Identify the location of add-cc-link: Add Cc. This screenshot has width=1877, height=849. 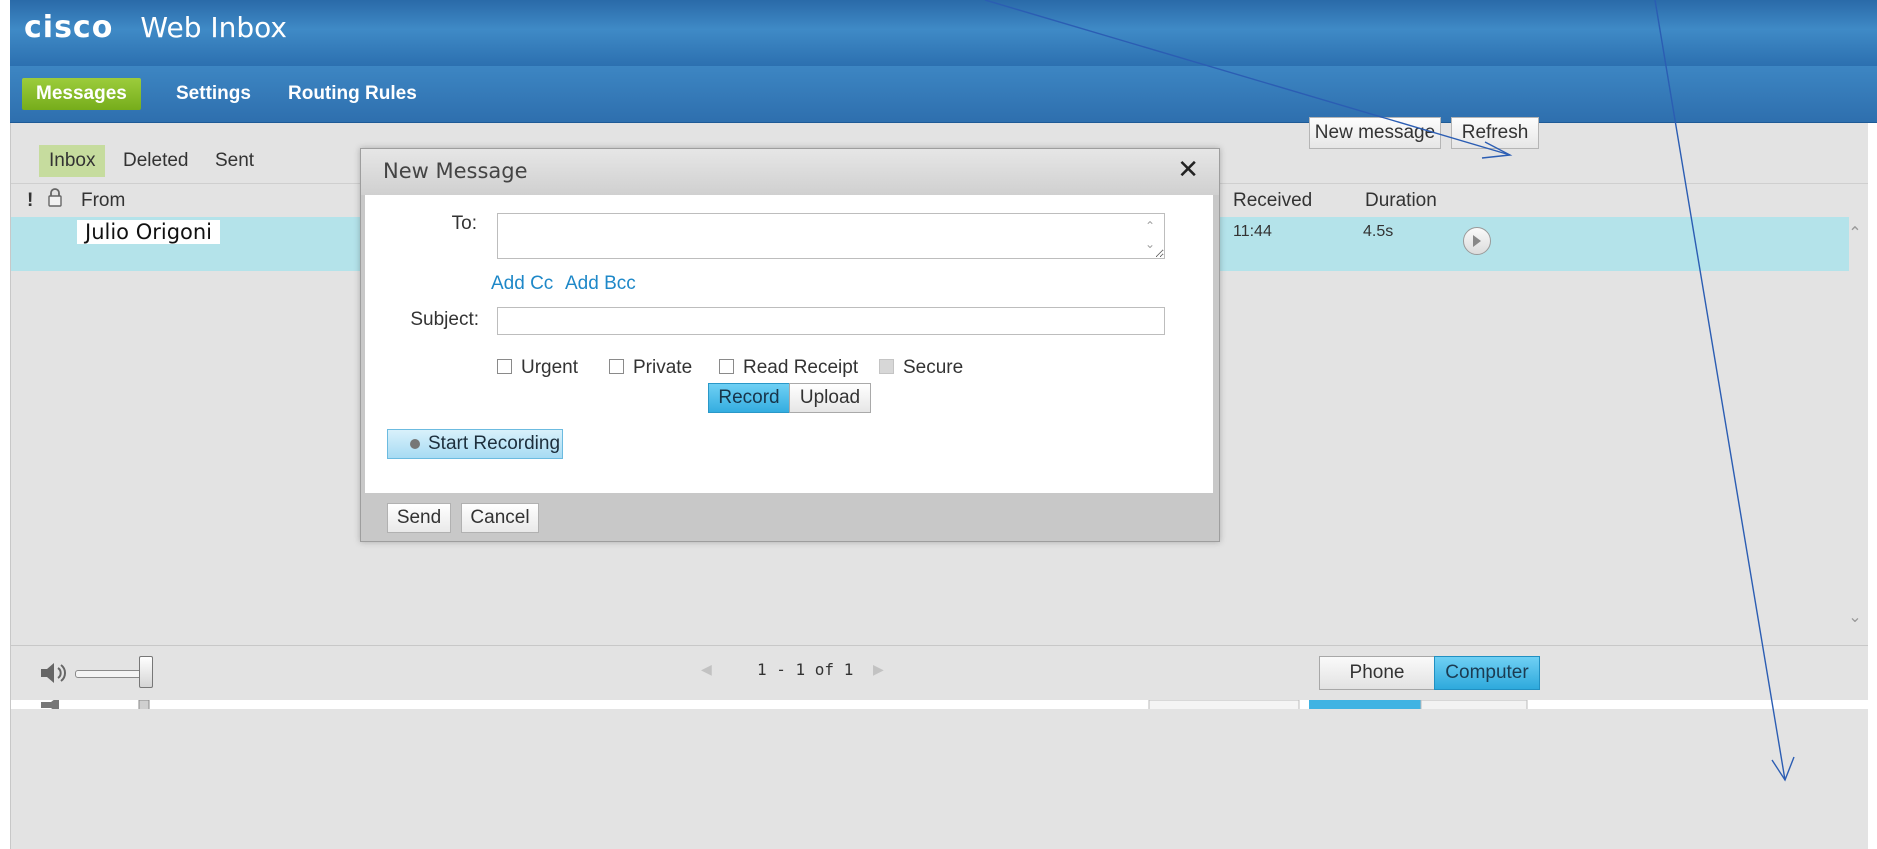
(522, 284).